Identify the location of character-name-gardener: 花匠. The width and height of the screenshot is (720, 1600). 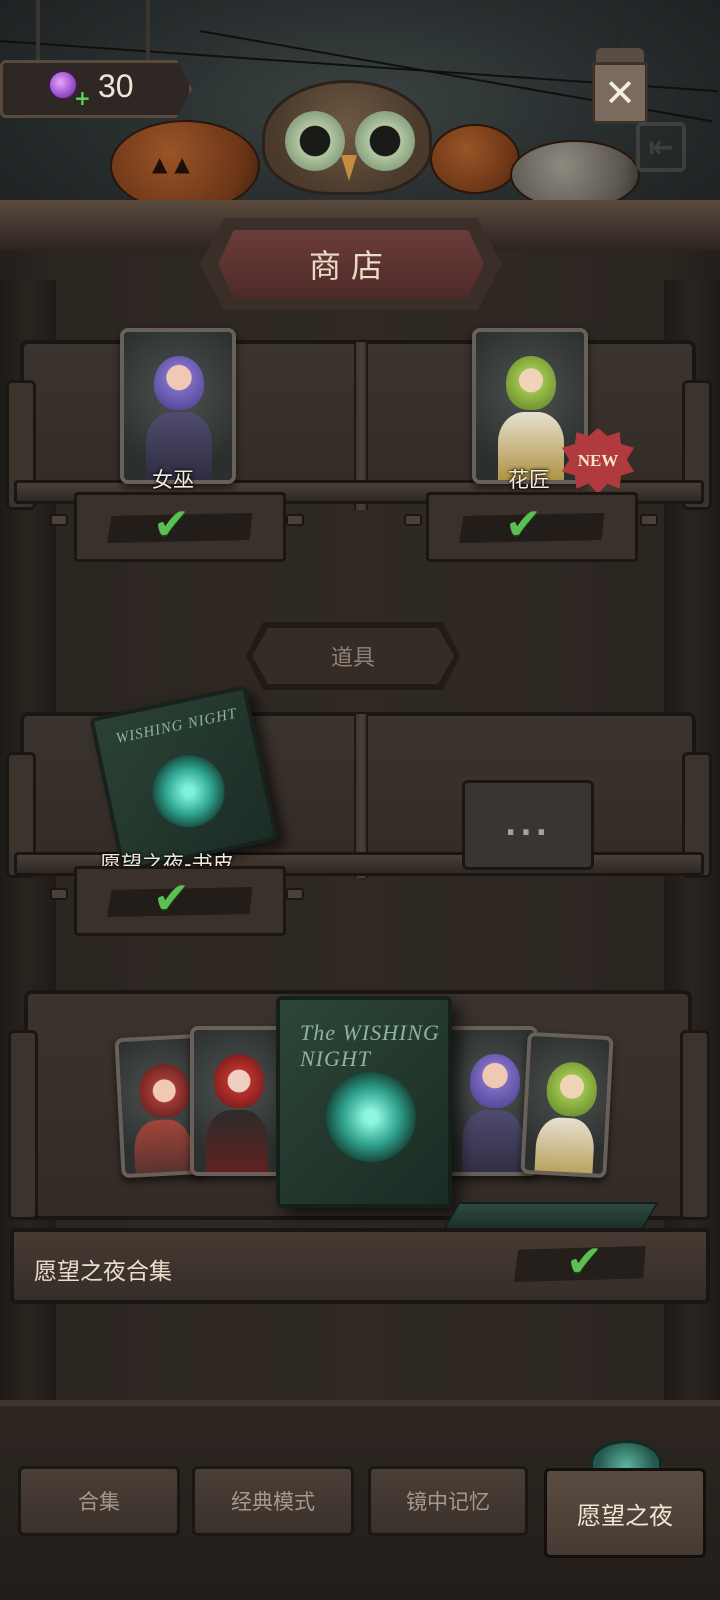
(529, 480).